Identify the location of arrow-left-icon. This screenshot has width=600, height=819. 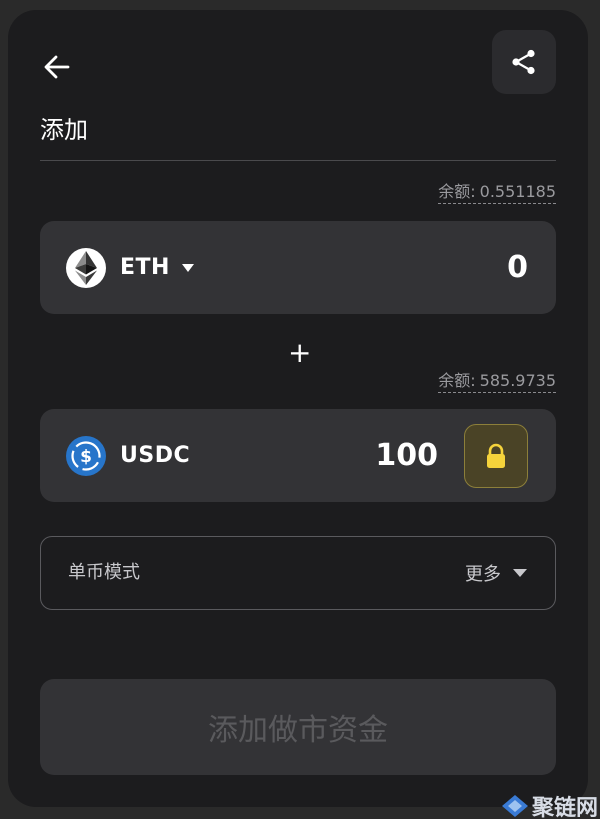
(57, 67).